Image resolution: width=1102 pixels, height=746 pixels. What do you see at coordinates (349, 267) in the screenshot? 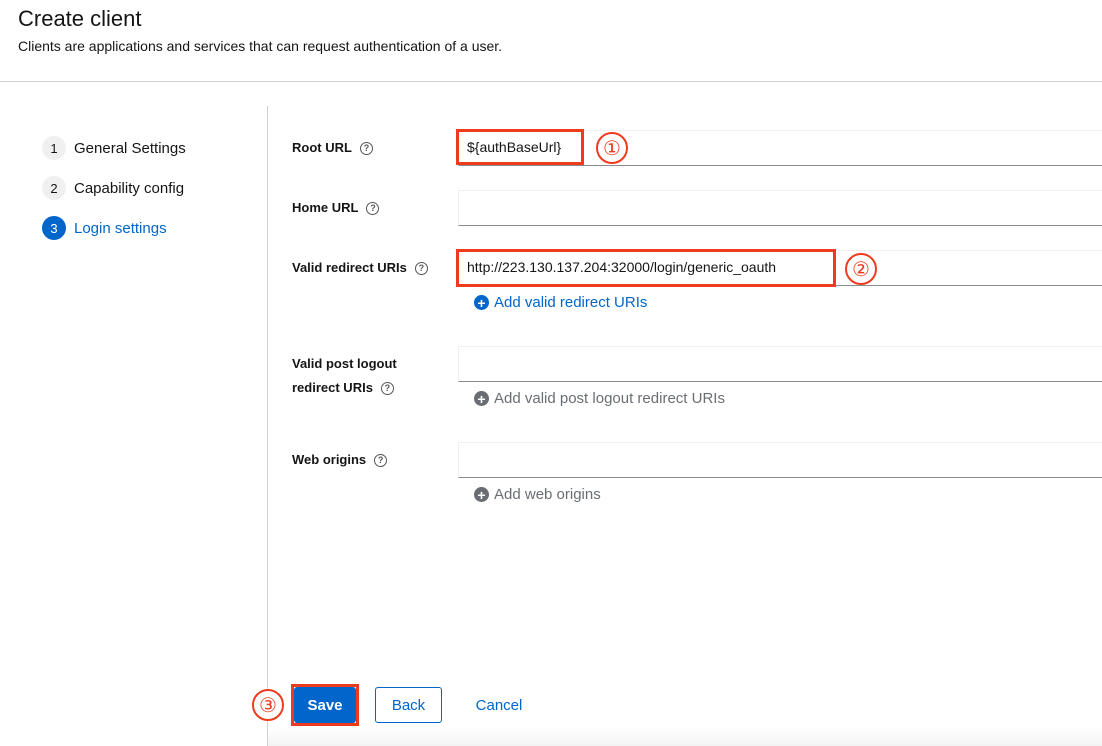
I see `valid-redirect-uris-label-text: Valid redirect URIs` at bounding box center [349, 267].